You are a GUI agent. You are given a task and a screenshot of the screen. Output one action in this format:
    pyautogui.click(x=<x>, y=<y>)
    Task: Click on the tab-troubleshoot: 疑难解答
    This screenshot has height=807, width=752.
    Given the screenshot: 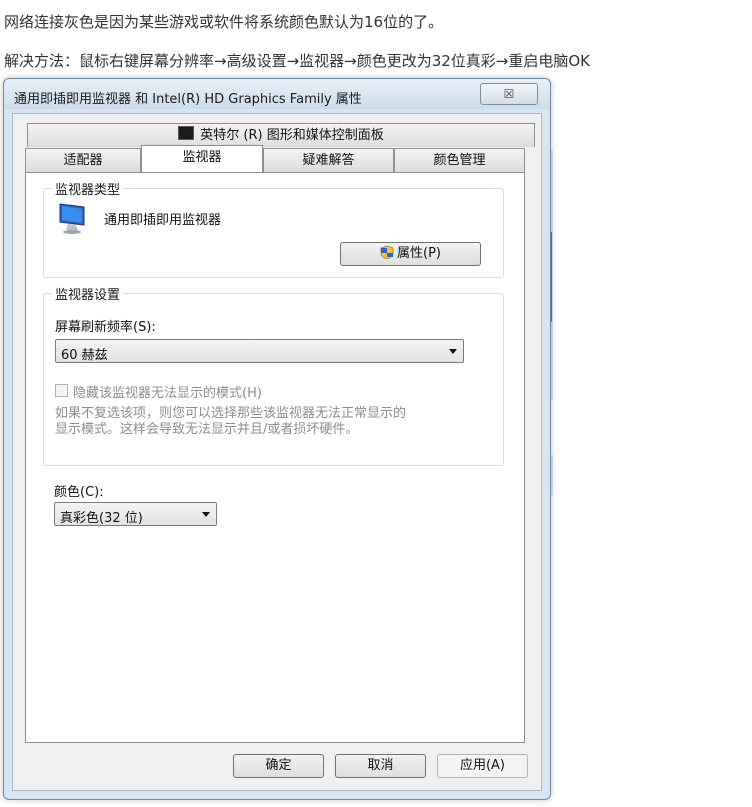 What is the action you would take?
    pyautogui.click(x=328, y=160)
    